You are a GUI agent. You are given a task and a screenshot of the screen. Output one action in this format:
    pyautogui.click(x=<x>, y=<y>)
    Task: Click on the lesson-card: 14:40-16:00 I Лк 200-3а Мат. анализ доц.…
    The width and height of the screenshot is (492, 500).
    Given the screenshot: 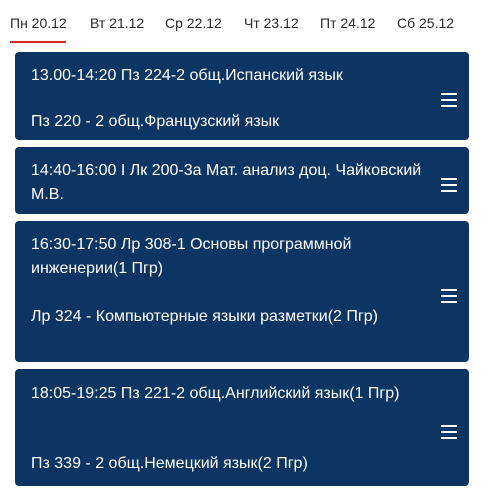 What is the action you would take?
    pyautogui.click(x=242, y=180)
    